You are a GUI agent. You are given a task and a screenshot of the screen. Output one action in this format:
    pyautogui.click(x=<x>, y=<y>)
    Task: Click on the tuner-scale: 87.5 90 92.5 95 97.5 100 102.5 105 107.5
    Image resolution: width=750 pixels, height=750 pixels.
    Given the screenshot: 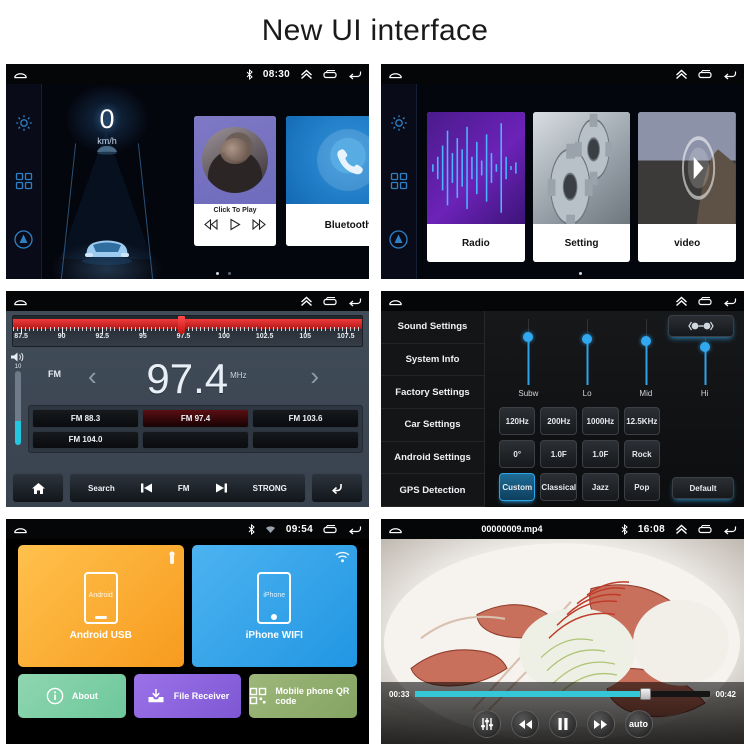 What is the action you would take?
    pyautogui.click(x=187, y=331)
    